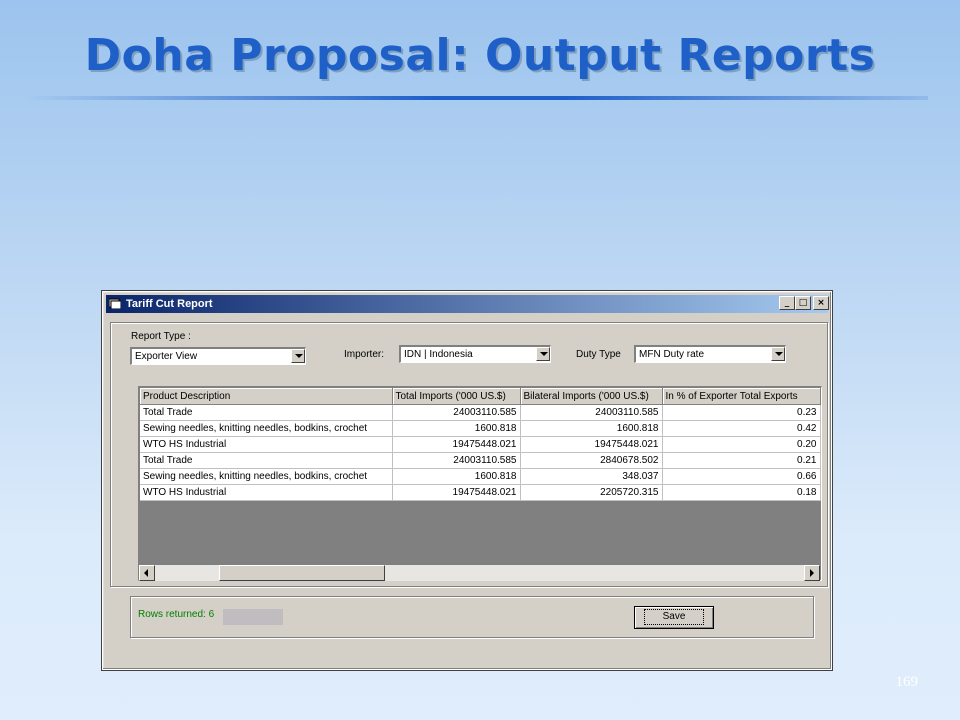  Describe the element at coordinates (266, 396) in the screenshot. I see `column-header: Product Description` at that location.